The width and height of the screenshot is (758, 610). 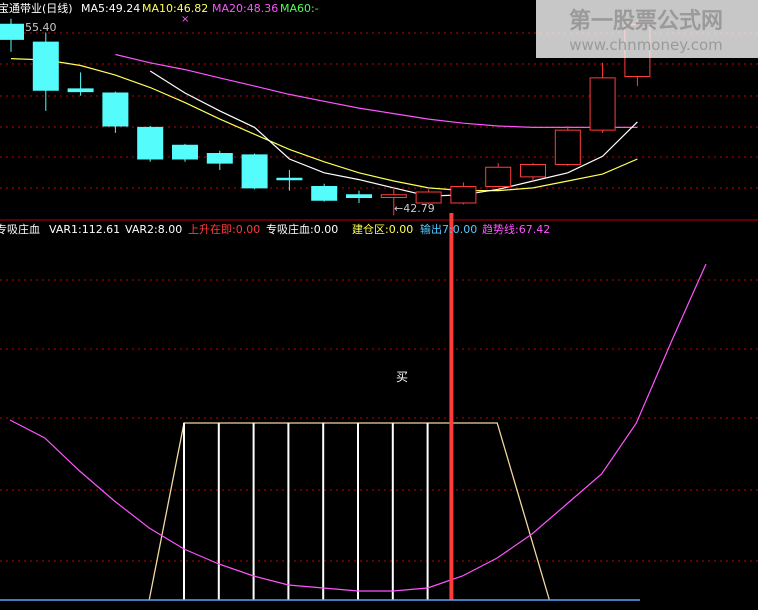 What do you see at coordinates (402, 377) in the screenshot?
I see `buy-label: 买` at bounding box center [402, 377].